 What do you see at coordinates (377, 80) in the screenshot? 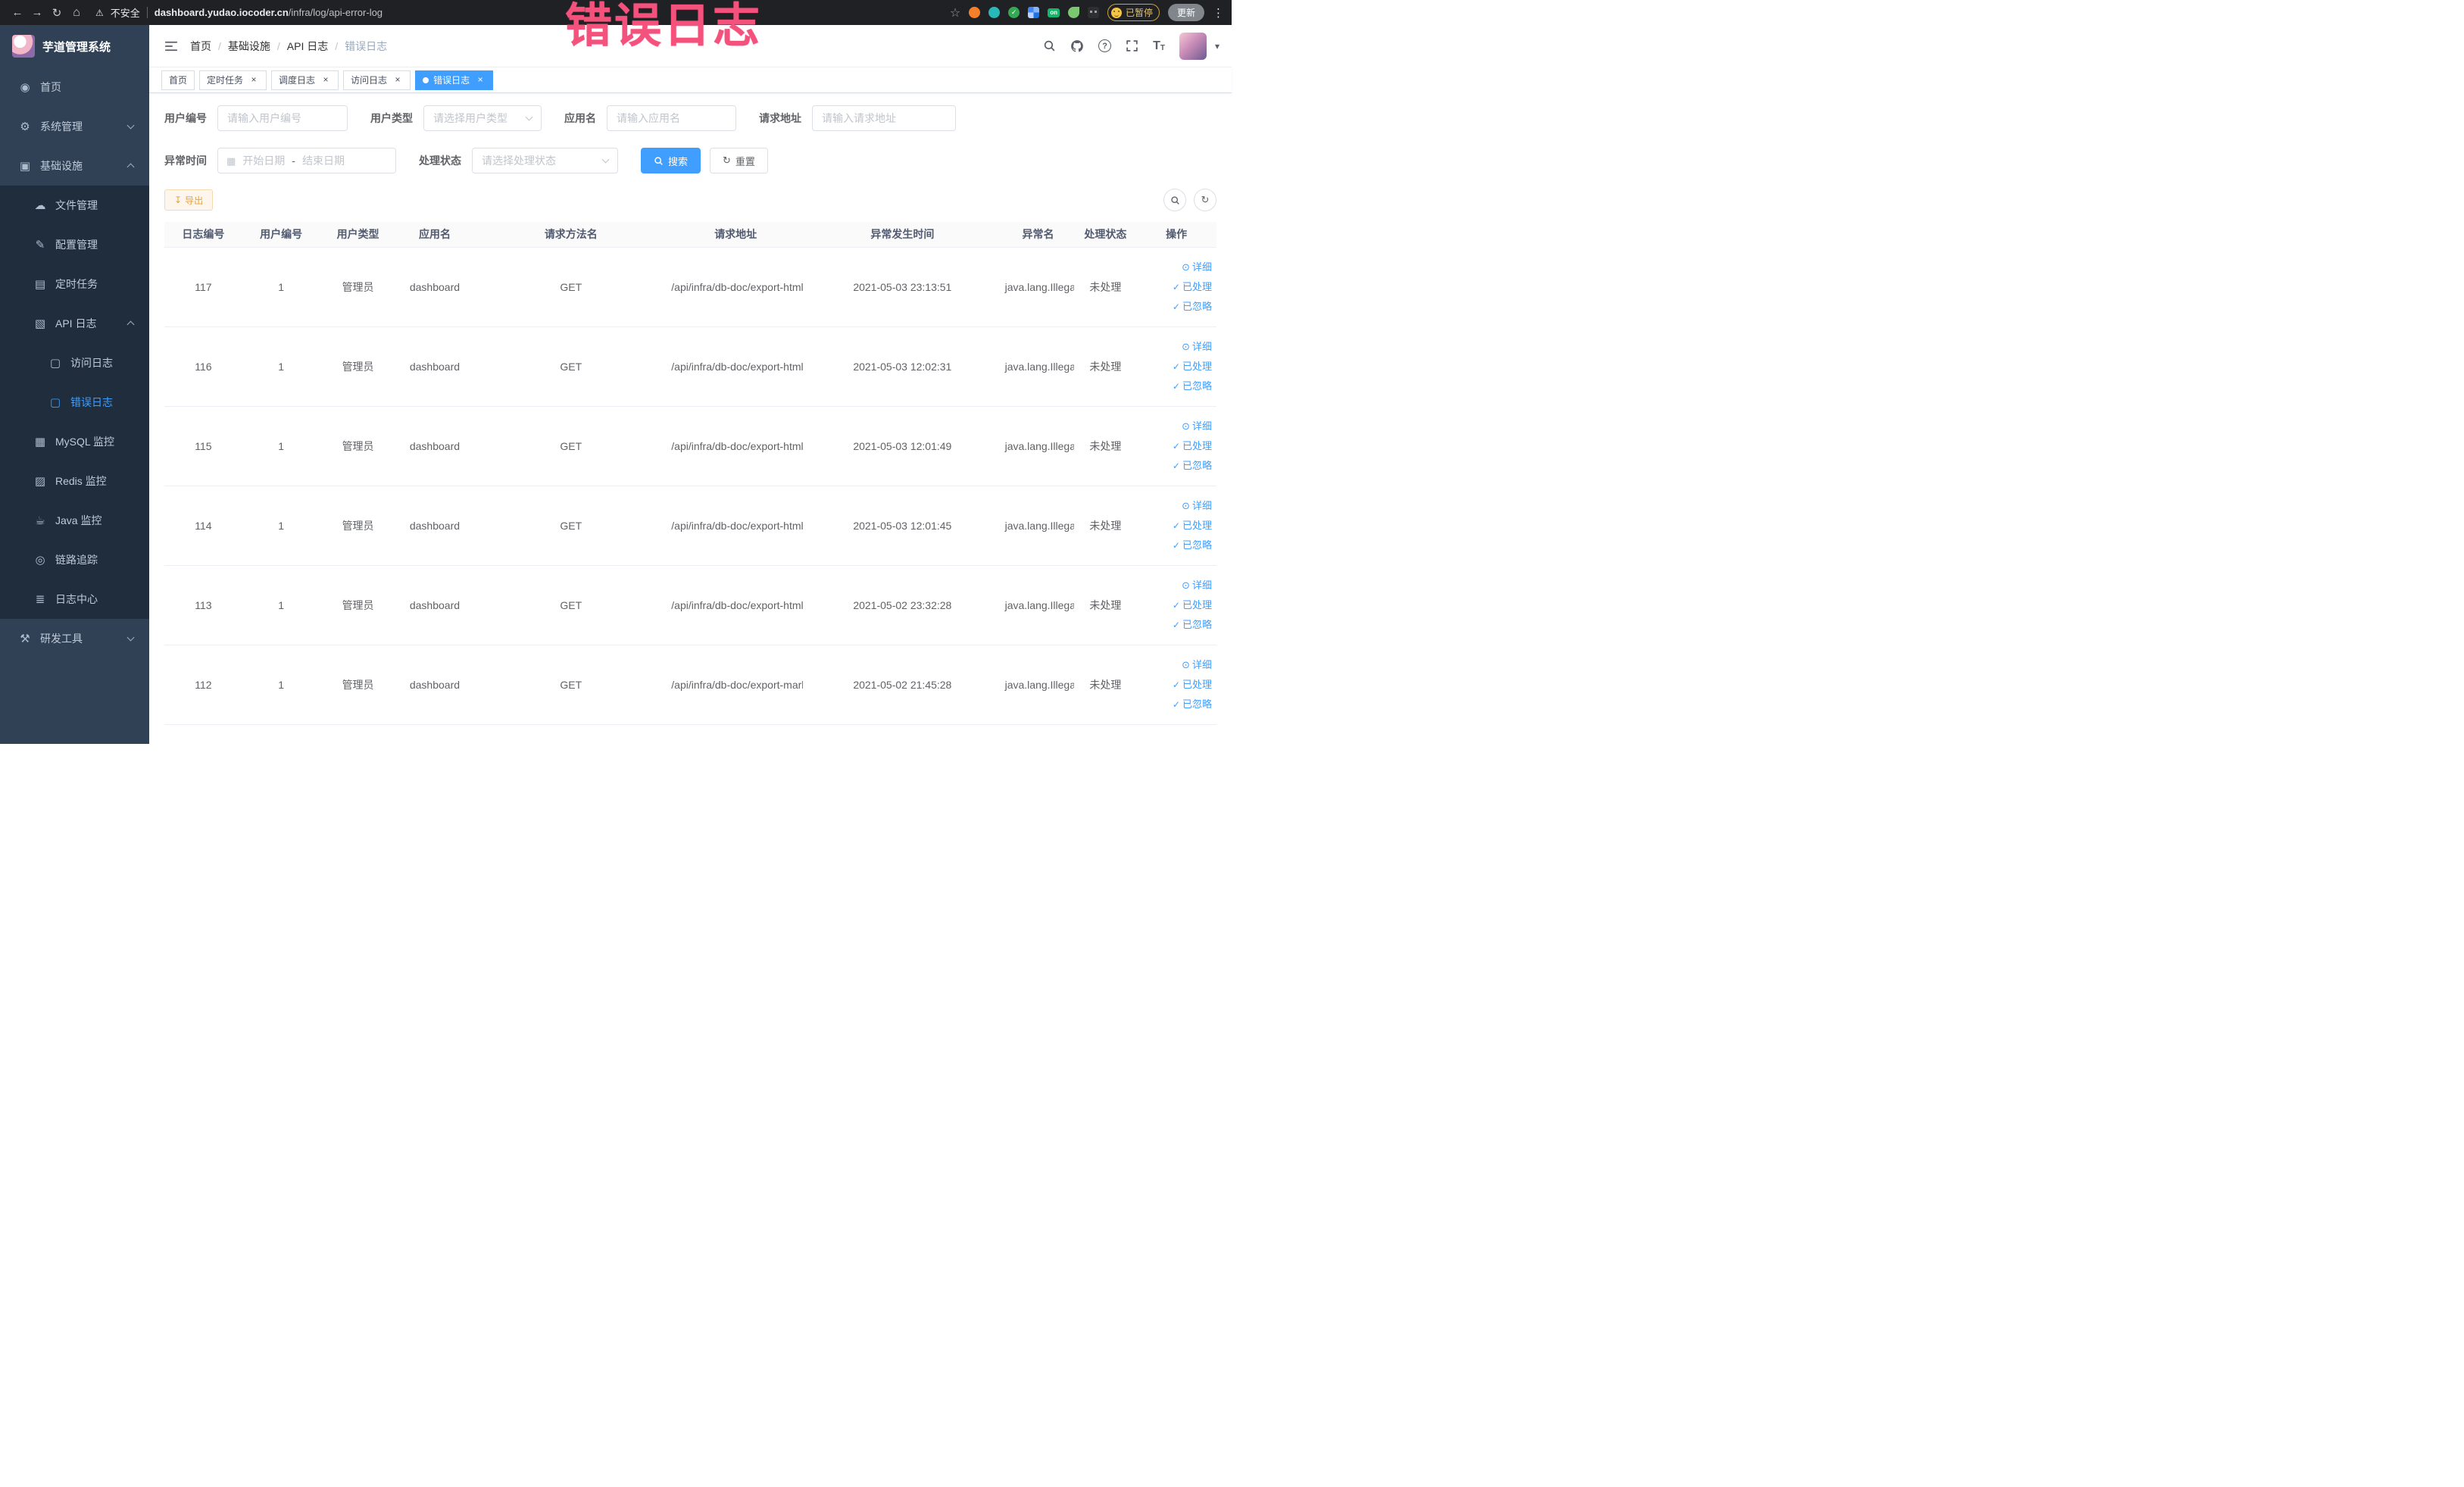
I see `tab: 访问日志` at bounding box center [377, 80].